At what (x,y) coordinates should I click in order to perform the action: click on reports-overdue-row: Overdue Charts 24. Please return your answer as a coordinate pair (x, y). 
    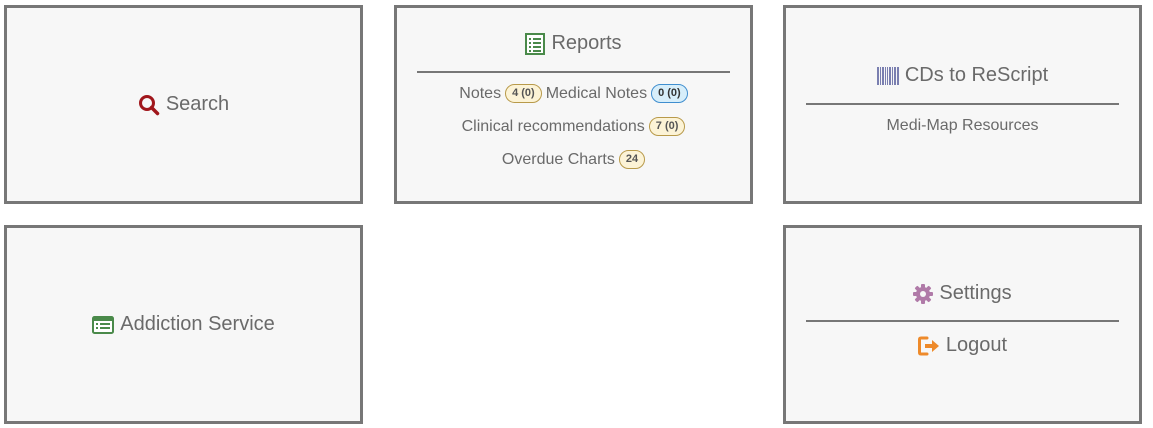
    Looking at the image, I should click on (573, 159).